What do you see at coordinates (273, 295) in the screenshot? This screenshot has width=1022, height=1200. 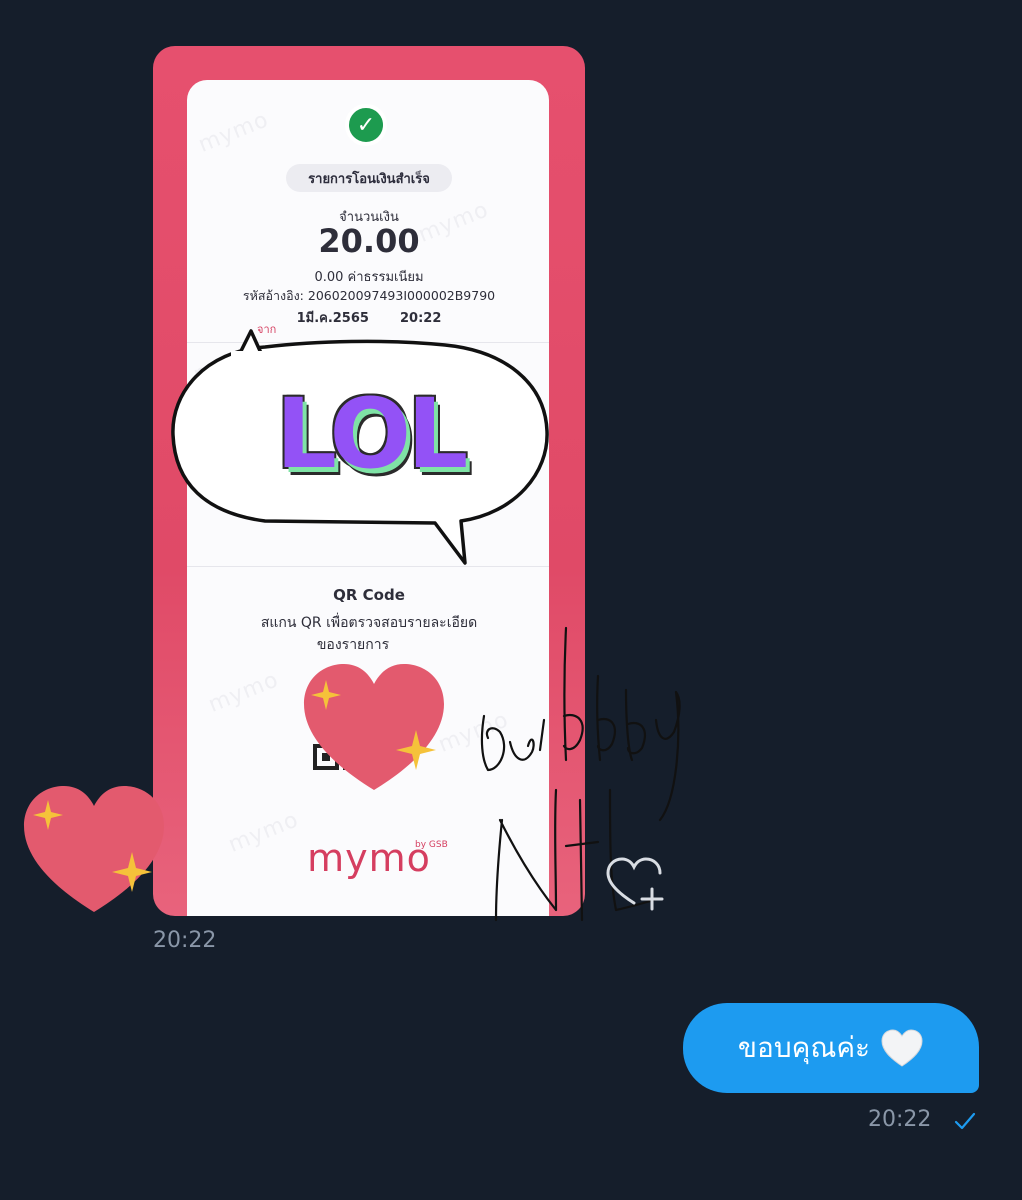 I see `reference-label: รหัสอ้างอิง:` at bounding box center [273, 295].